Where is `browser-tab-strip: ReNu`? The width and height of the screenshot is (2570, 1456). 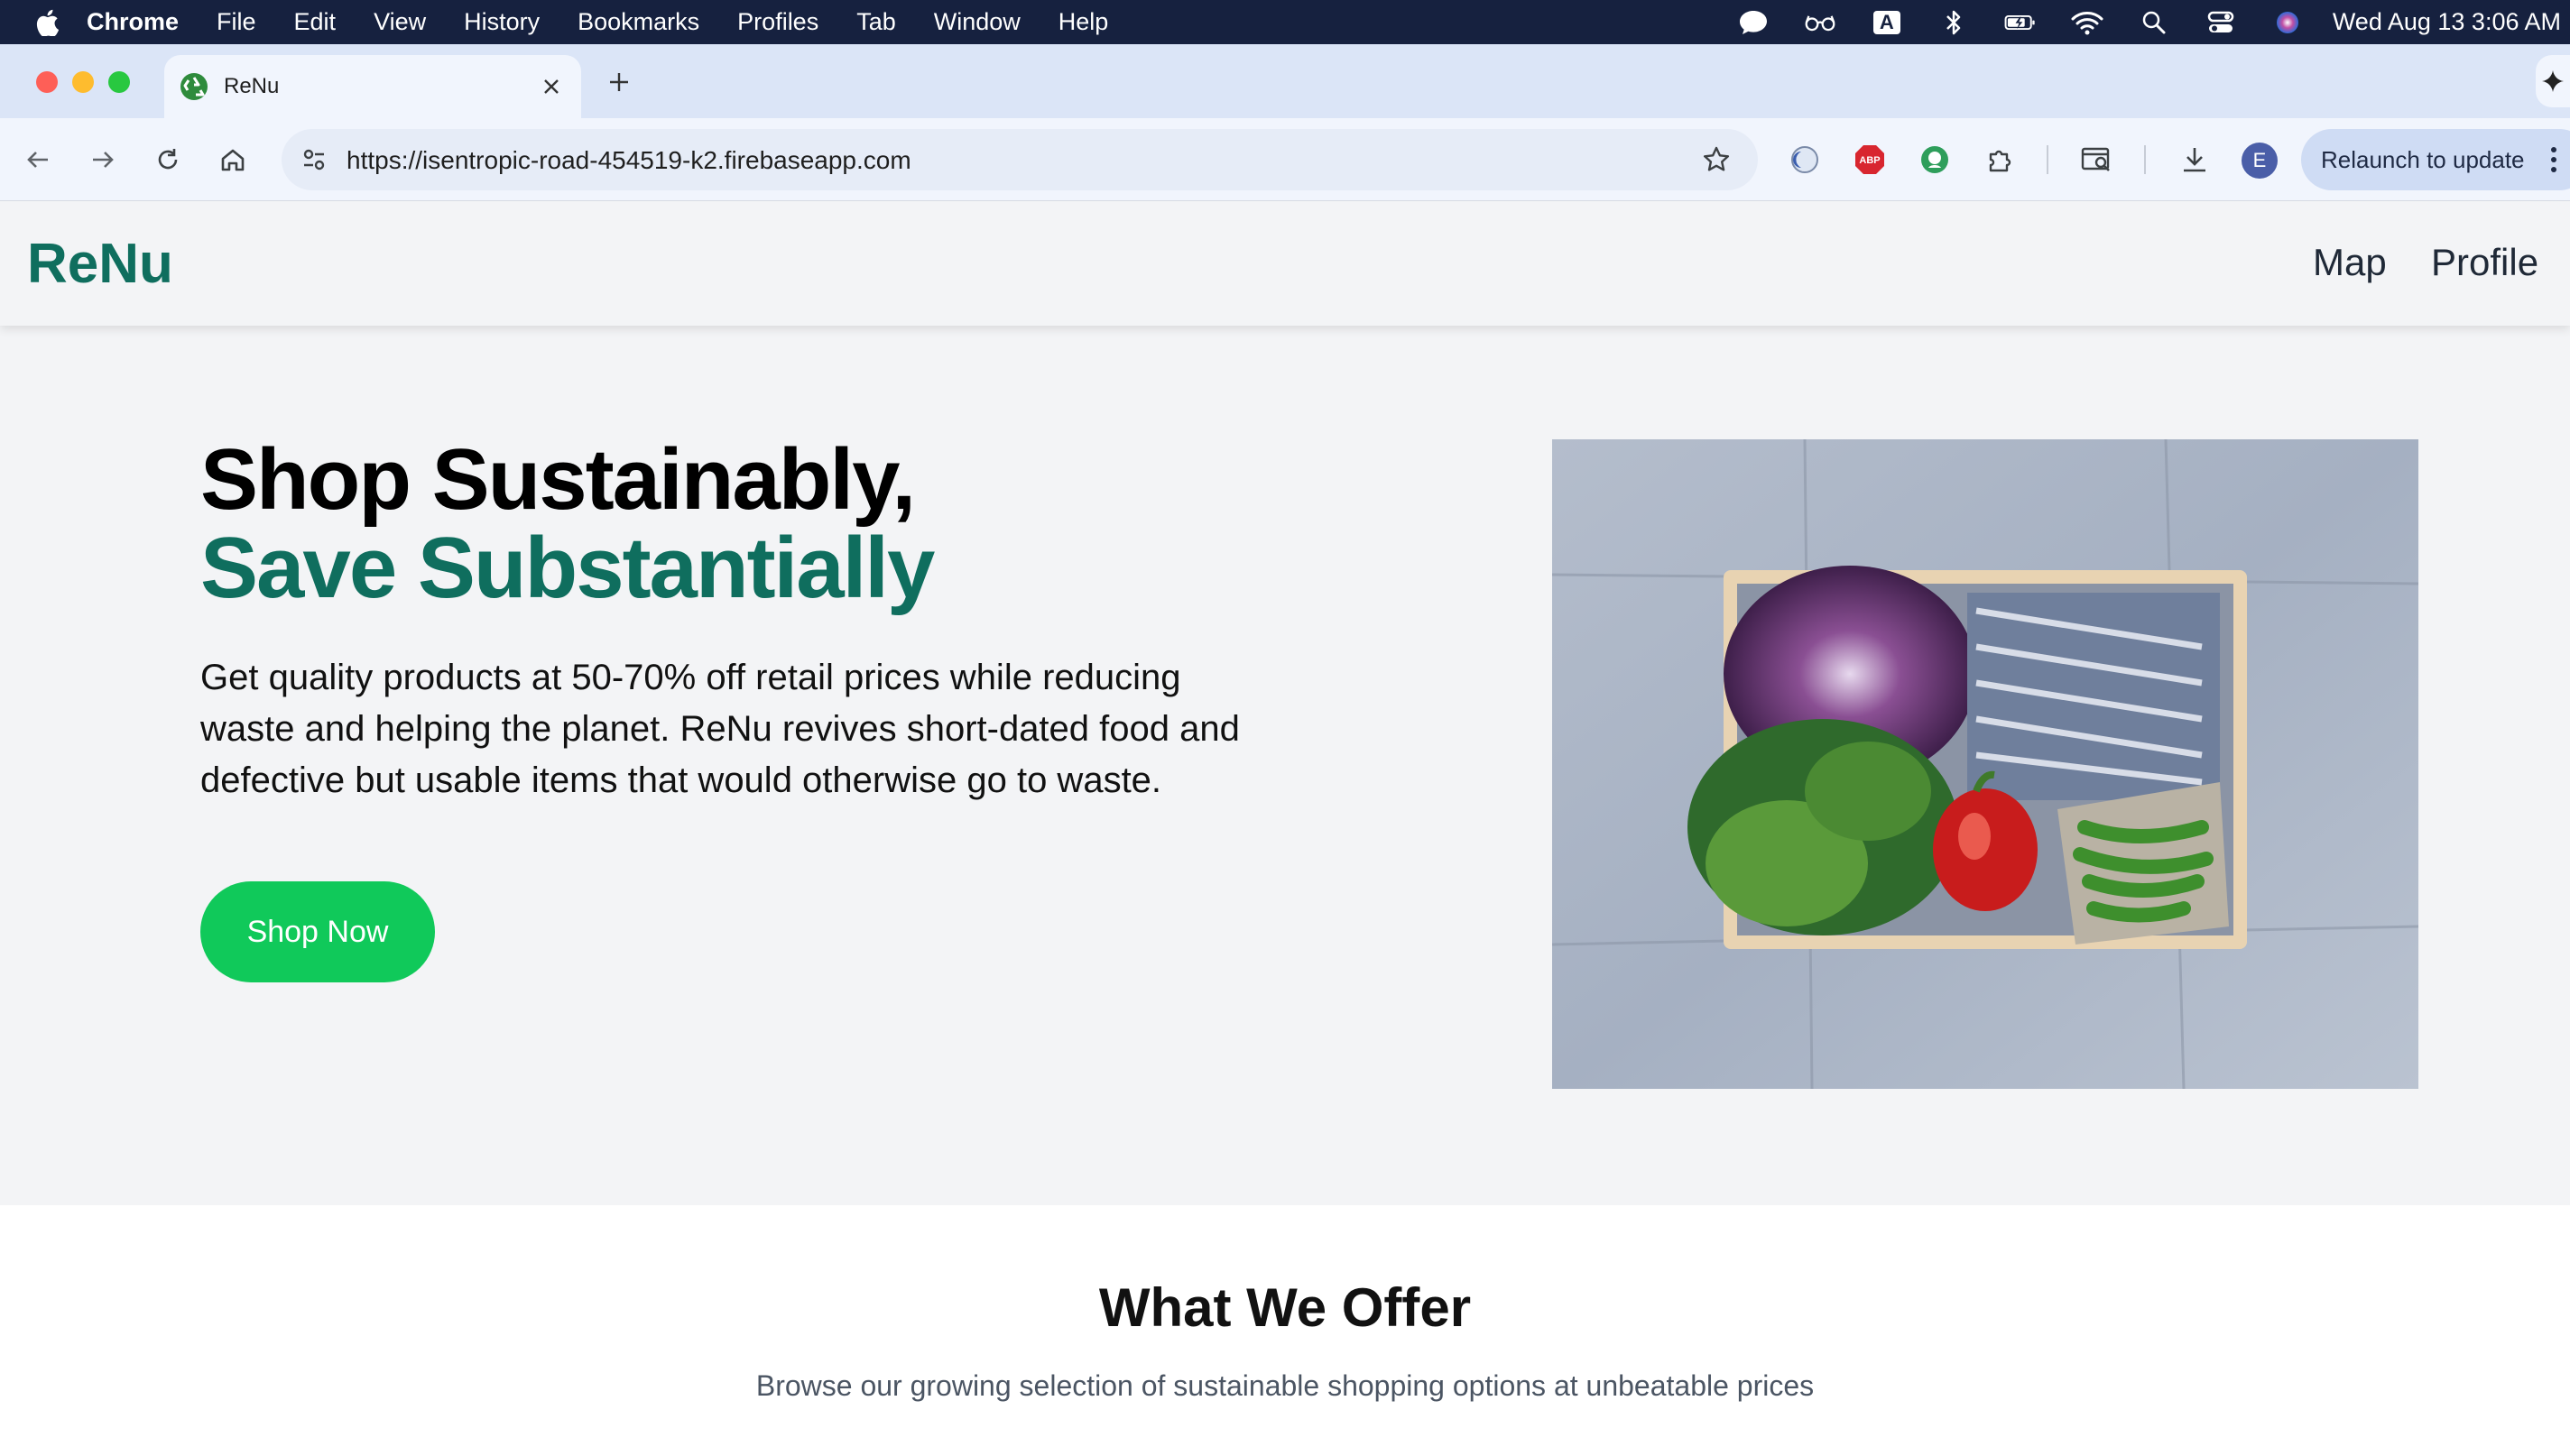
browser-tab-strip: ReNu is located at coordinates (1285, 81).